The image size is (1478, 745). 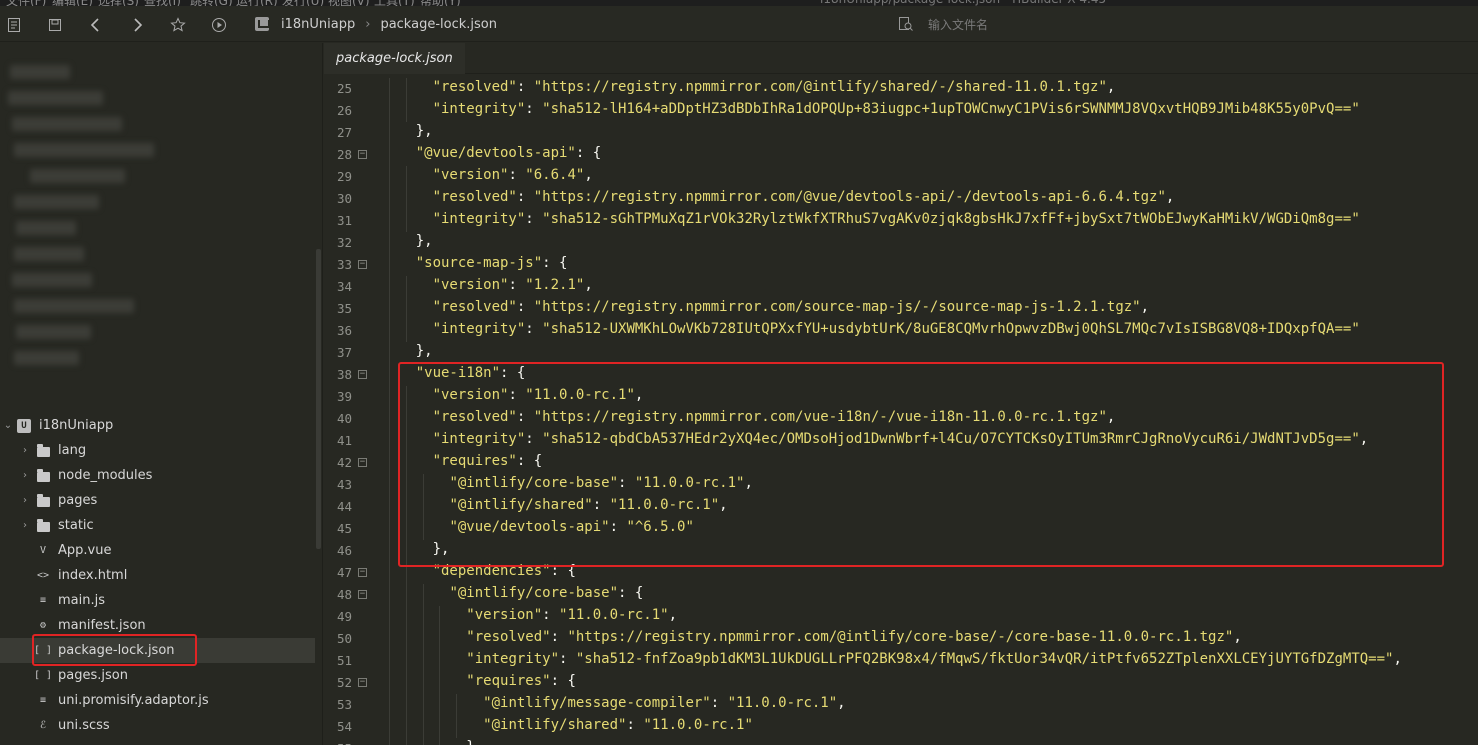 I want to click on line-number: 28, so click(x=344, y=154).